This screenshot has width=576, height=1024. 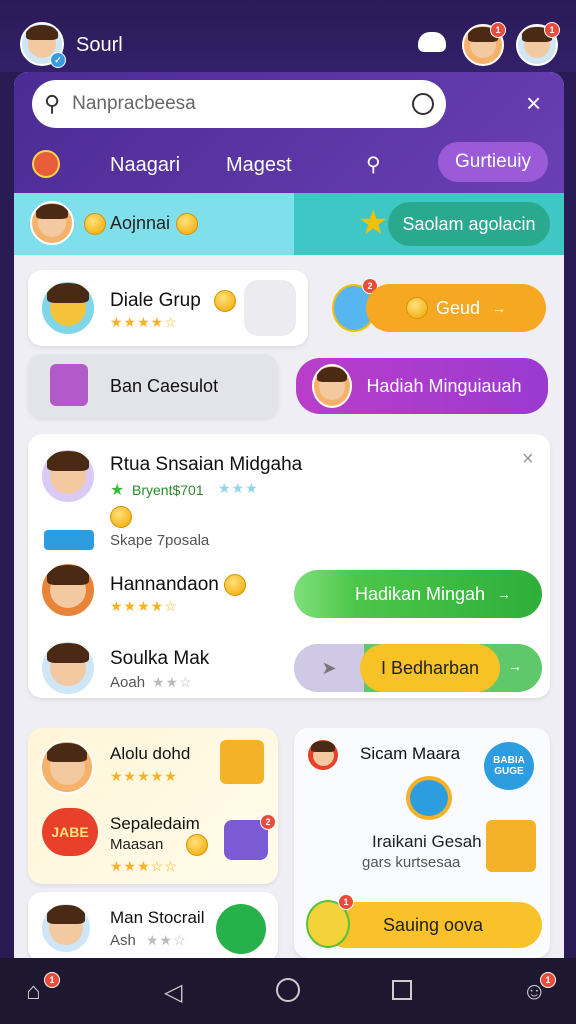 I want to click on share-icon, so click(x=270, y=308).